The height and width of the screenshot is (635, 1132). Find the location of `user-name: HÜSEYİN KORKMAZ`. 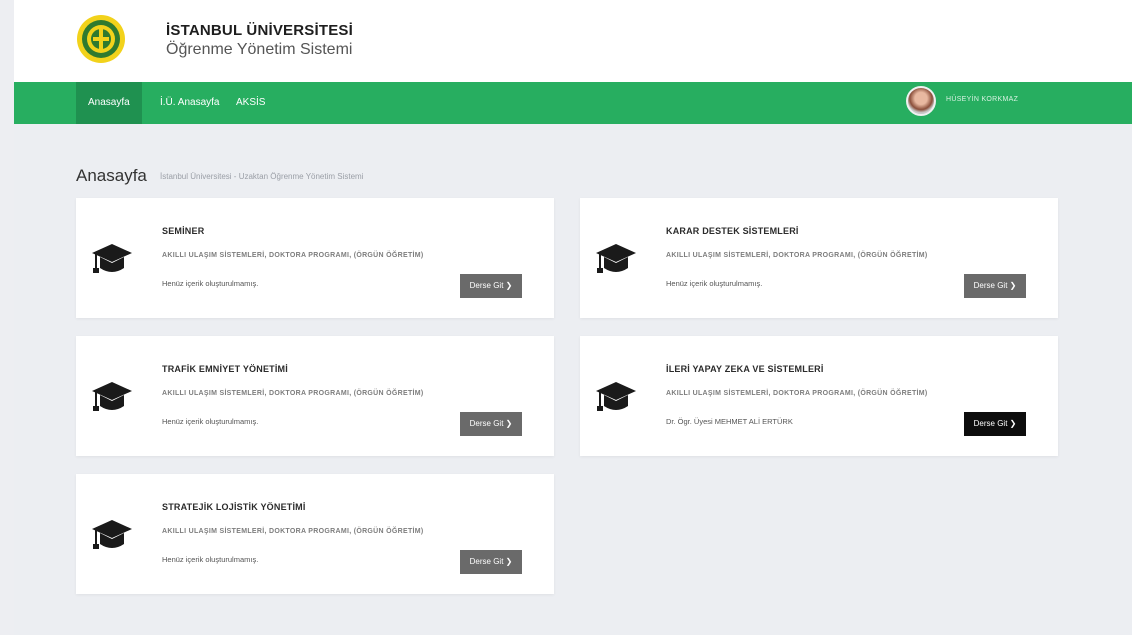

user-name: HÜSEYİN KORKMAZ is located at coordinates (982, 99).